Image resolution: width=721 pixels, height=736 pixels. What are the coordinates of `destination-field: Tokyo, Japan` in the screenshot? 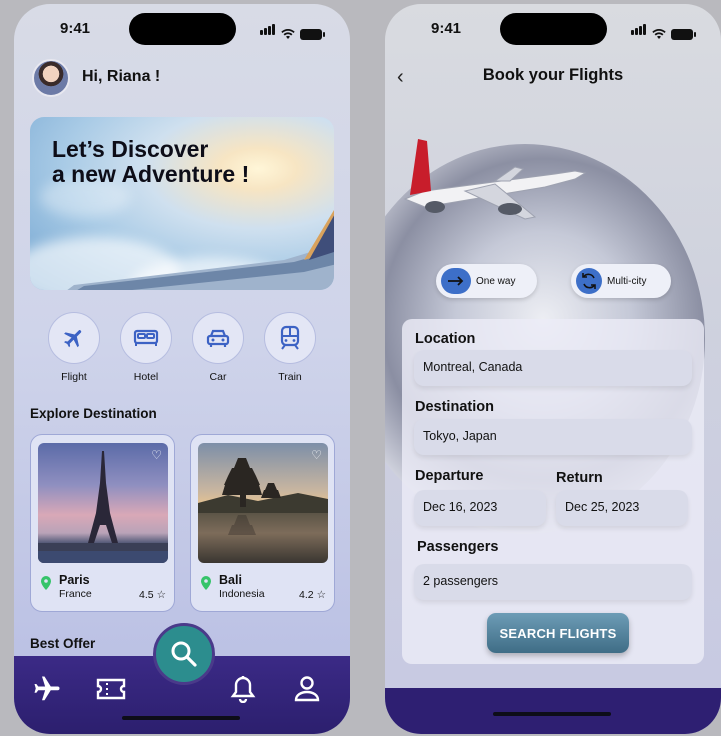 It's located at (553, 437).